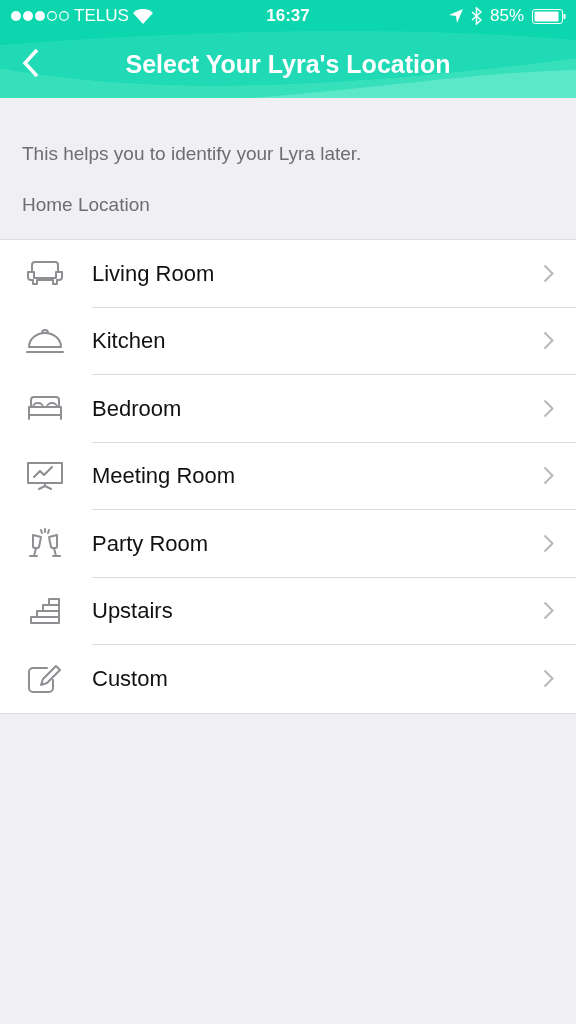  What do you see at coordinates (476, 16) in the screenshot?
I see `bluetooth-icon` at bounding box center [476, 16].